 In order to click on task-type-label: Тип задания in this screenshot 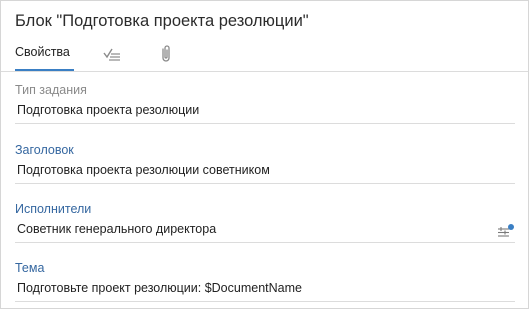, I will do `click(51, 90)`.